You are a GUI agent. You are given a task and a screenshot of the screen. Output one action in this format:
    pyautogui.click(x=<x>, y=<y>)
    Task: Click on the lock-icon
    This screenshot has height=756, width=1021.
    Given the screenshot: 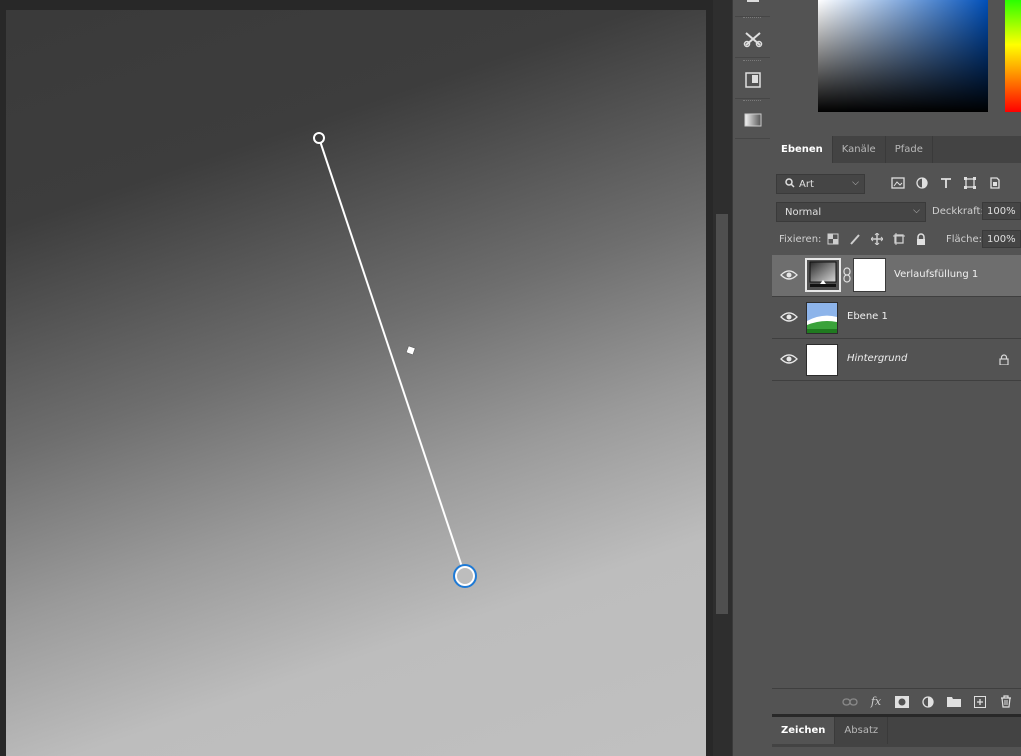 What is the action you would take?
    pyautogui.click(x=1004, y=361)
    